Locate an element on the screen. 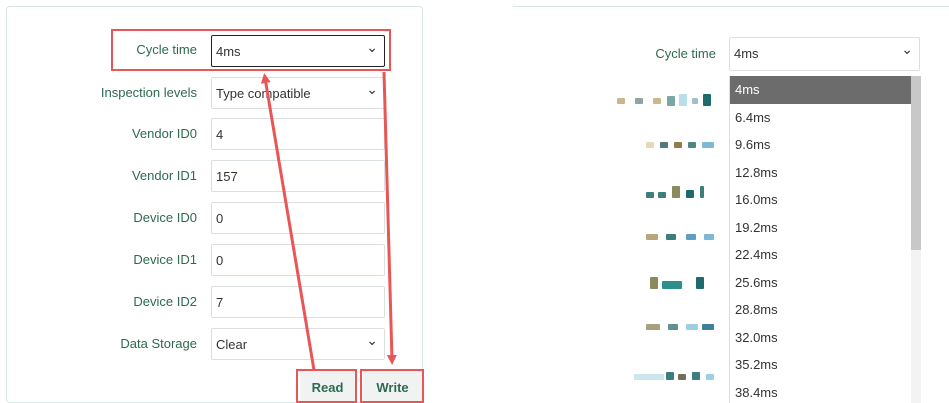 The width and height of the screenshot is (949, 403). dropdown-option: 12.8ms is located at coordinates (825, 173).